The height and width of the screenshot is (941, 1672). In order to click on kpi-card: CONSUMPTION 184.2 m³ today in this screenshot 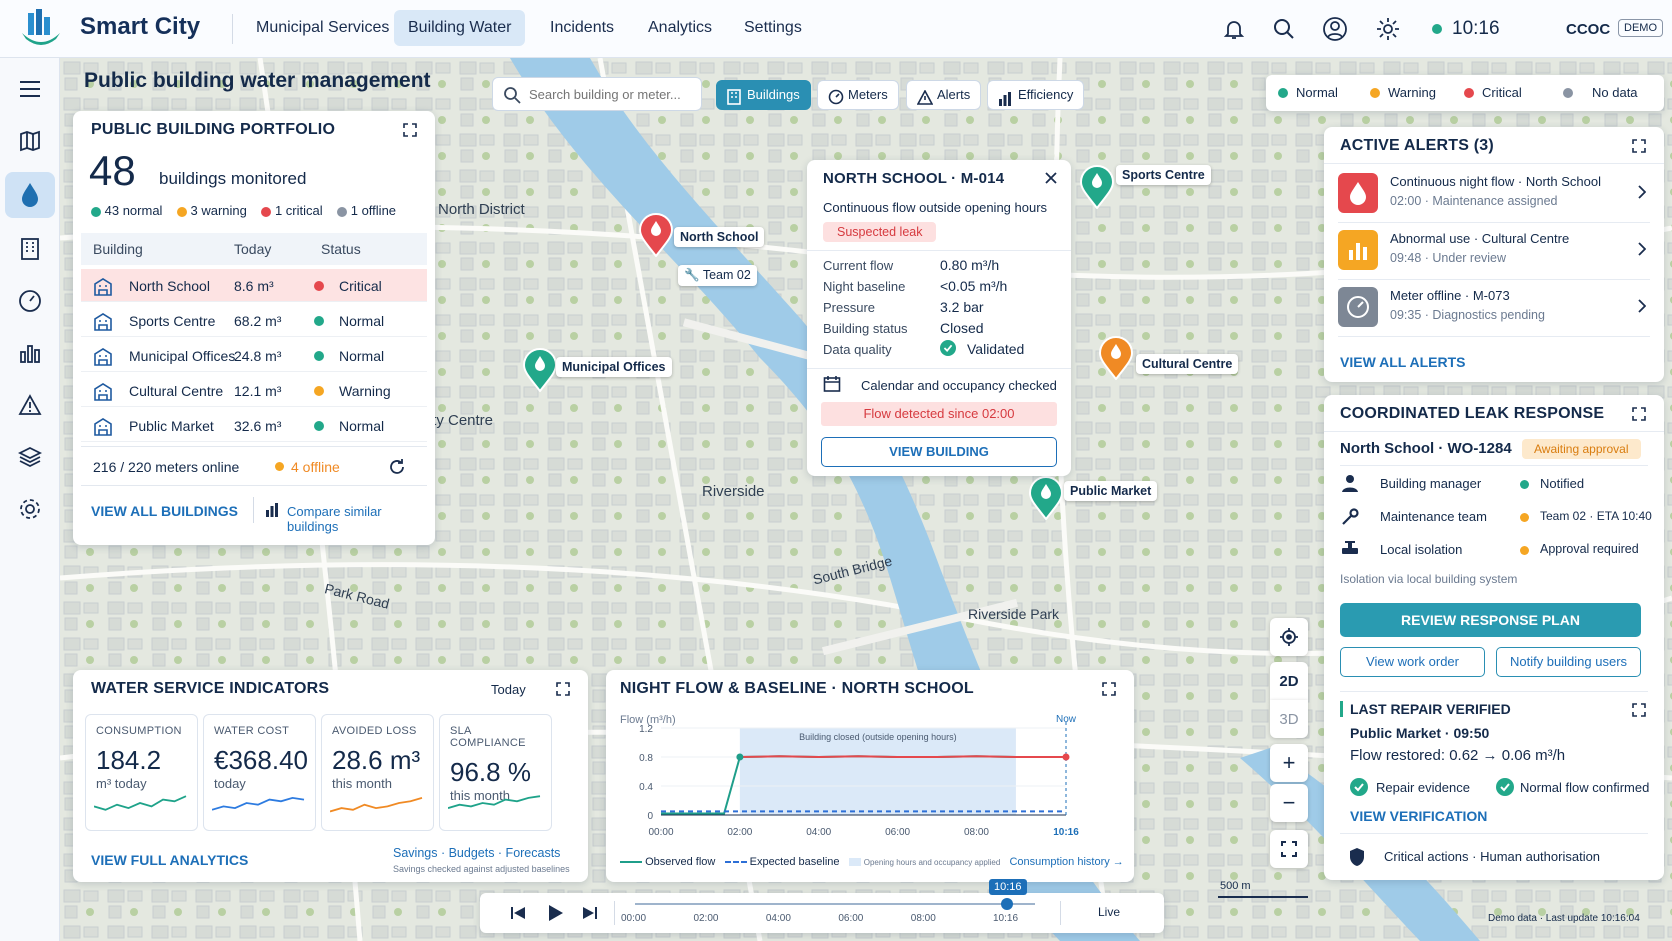, I will do `click(141, 772)`.